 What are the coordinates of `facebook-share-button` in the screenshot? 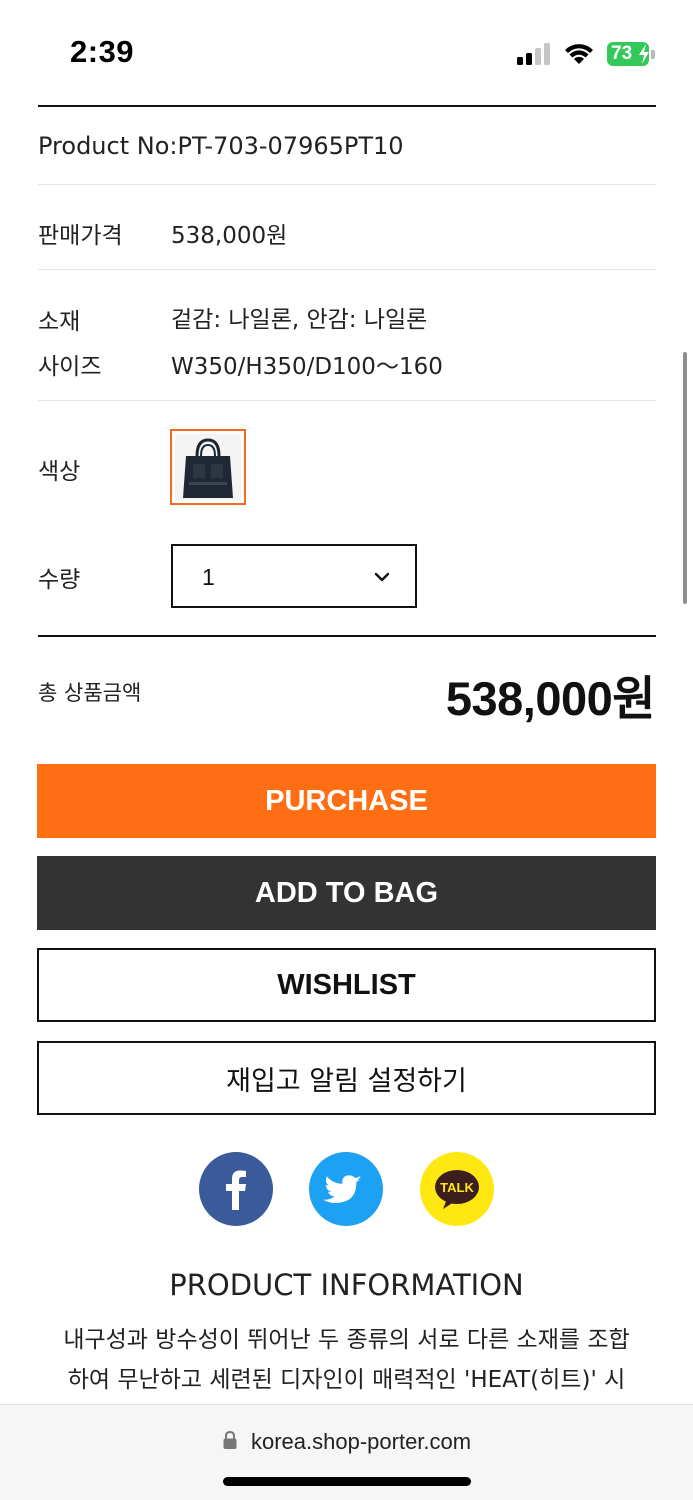 It's located at (236, 1189).